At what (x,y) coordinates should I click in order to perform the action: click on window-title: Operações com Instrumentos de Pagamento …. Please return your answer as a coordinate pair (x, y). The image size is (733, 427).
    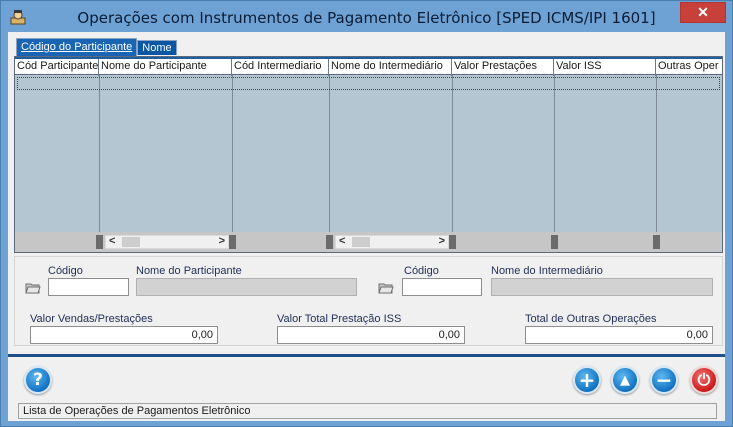
    Looking at the image, I should click on (366, 18).